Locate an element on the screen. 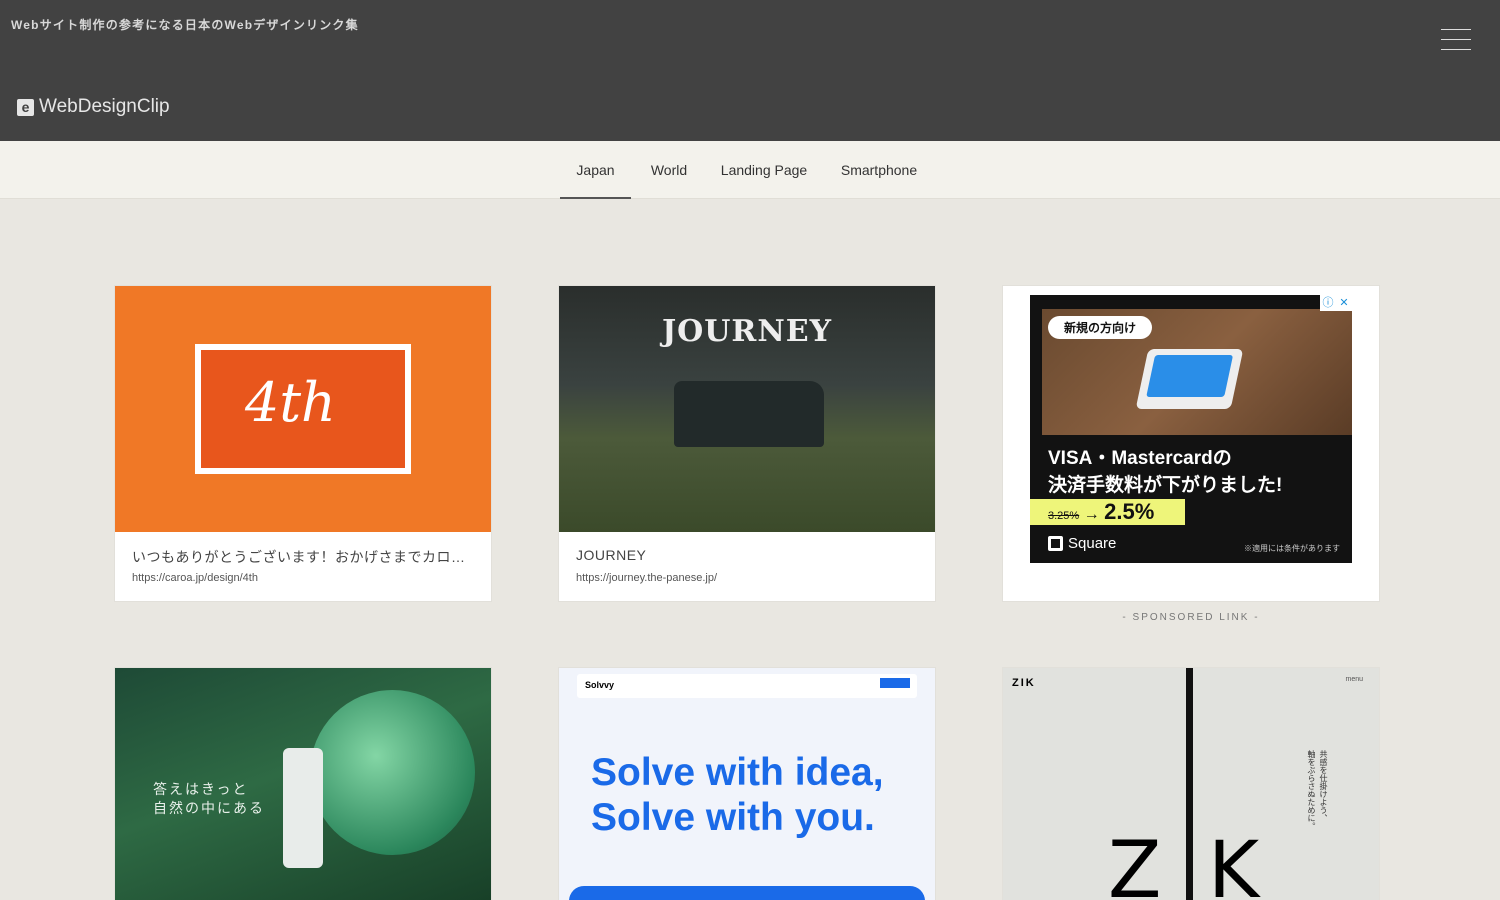  divider is located at coordinates (1189, 784).